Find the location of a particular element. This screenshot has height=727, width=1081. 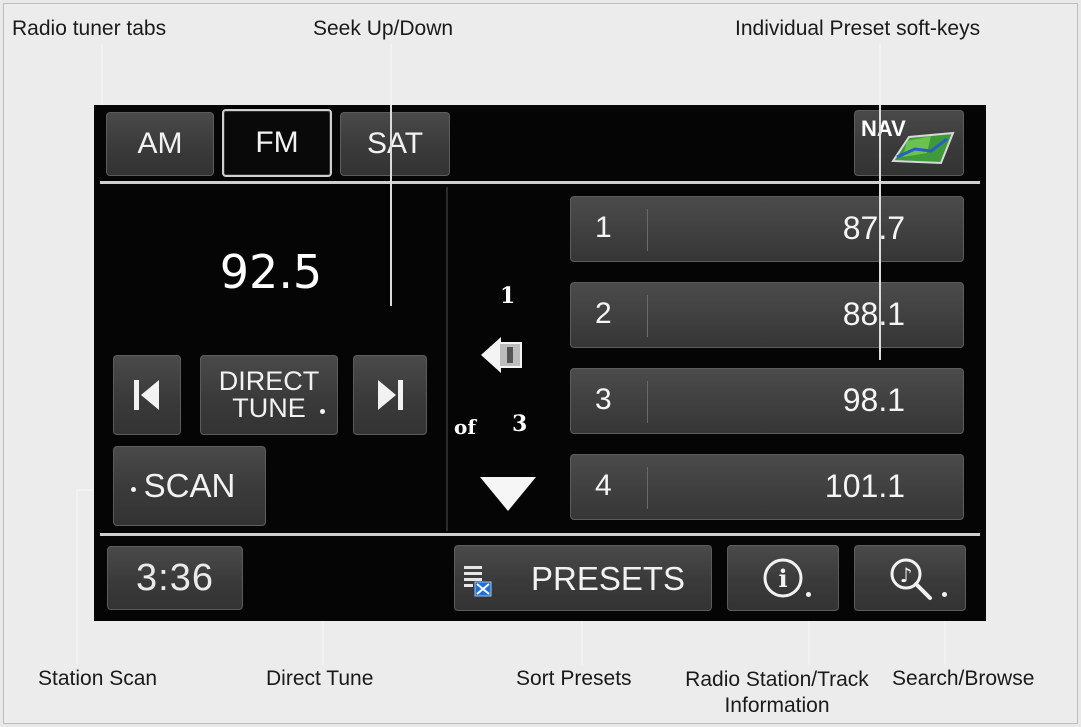

info-button: i is located at coordinates (783, 578).